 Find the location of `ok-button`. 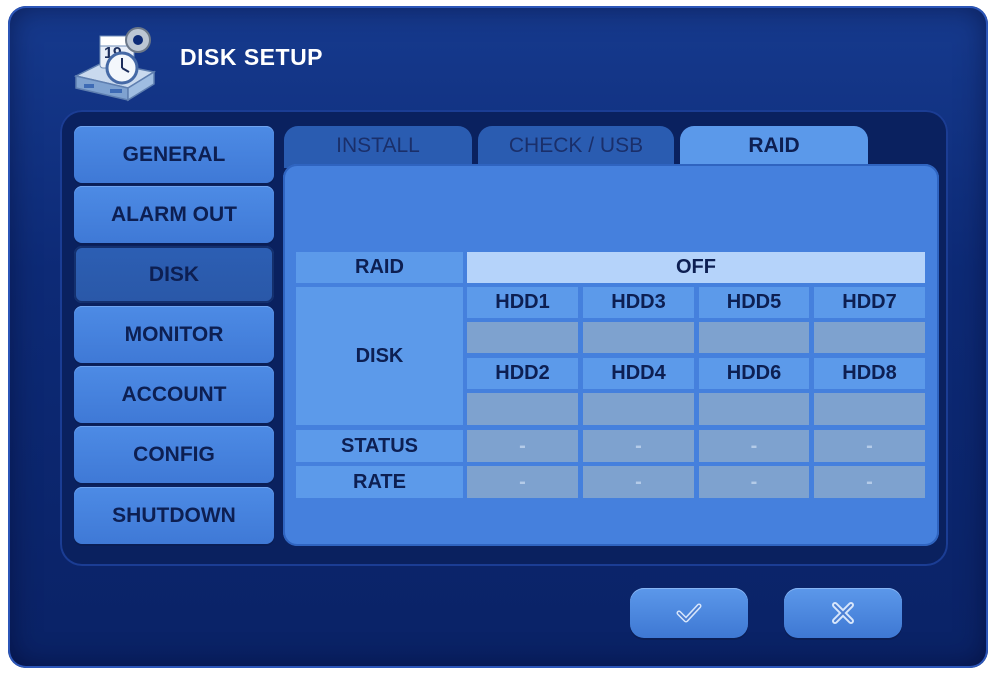

ok-button is located at coordinates (689, 613).